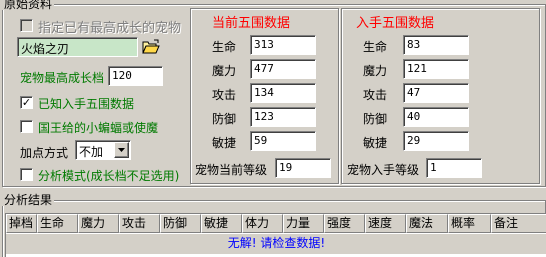 This screenshot has width=546, height=257. Describe the element at coordinates (86, 104) in the screenshot. I see `known-stats-label: 已知入手五围数据` at that location.